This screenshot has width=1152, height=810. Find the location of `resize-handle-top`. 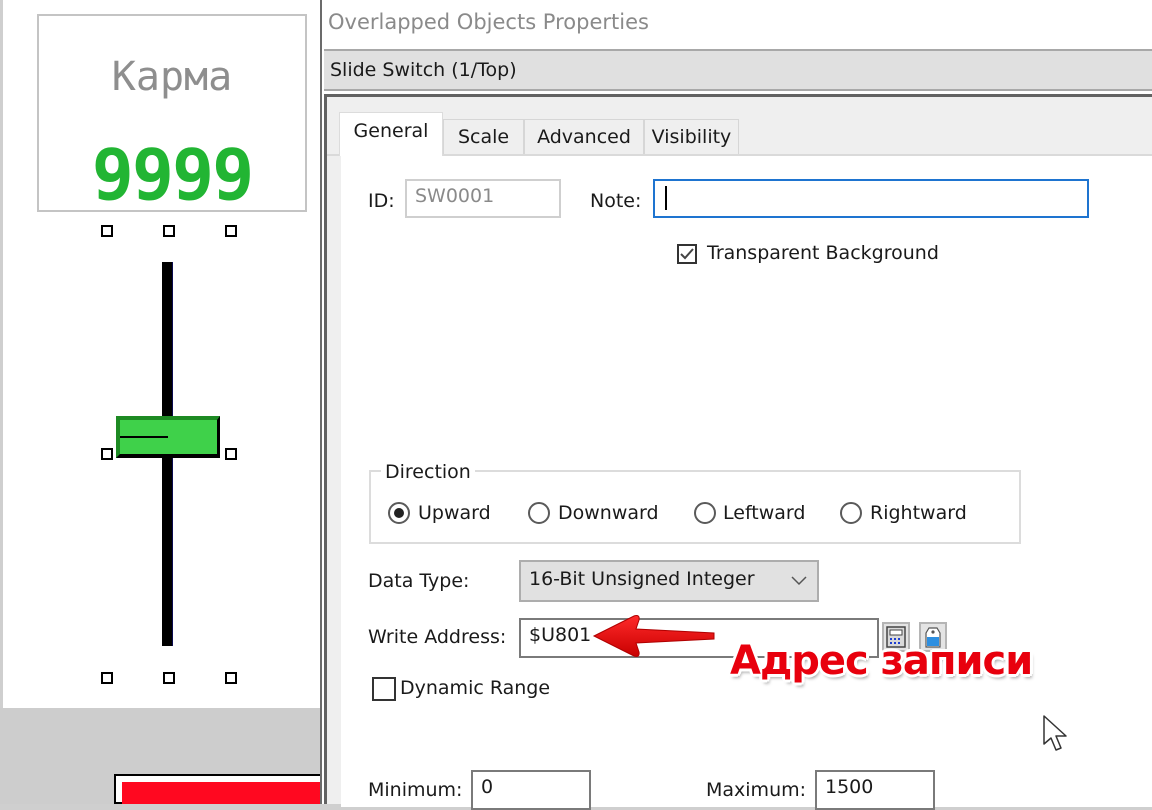

resize-handle-top is located at coordinates (169, 231).